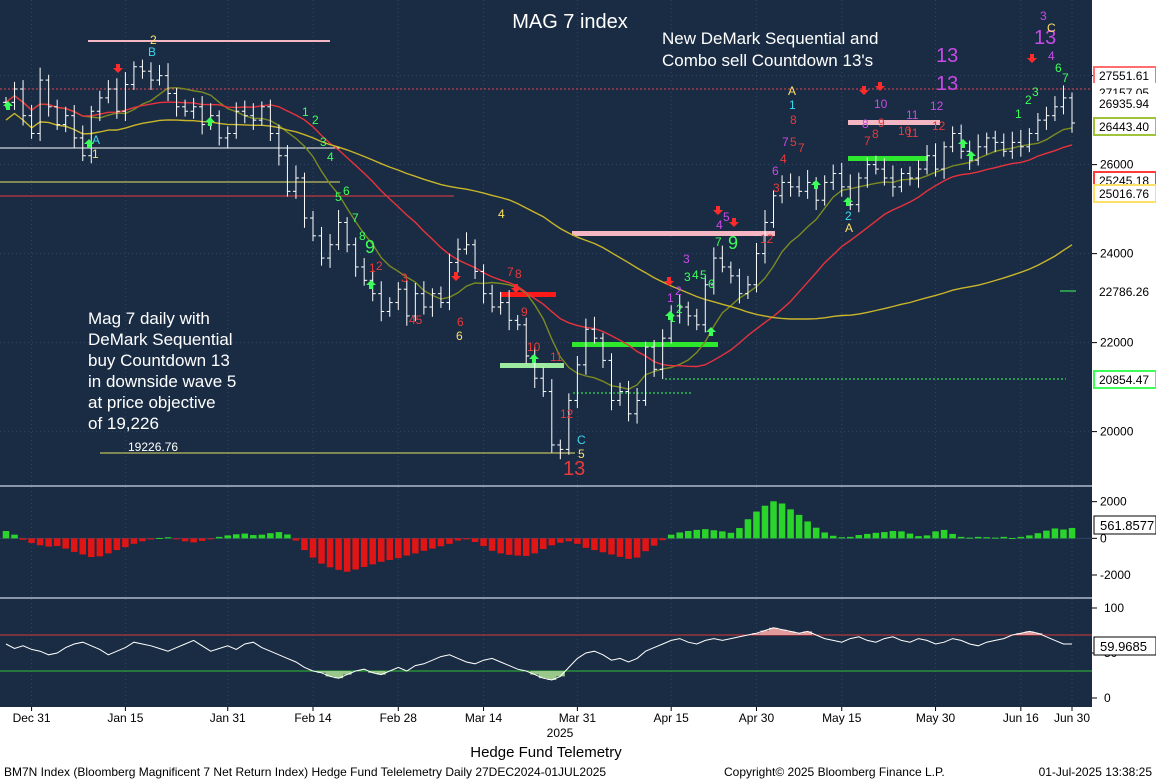 Image resolution: width=1156 pixels, height=780 pixels. Describe the element at coordinates (842, 718) in the screenshot. I see `x-tick-label: May 15` at that location.